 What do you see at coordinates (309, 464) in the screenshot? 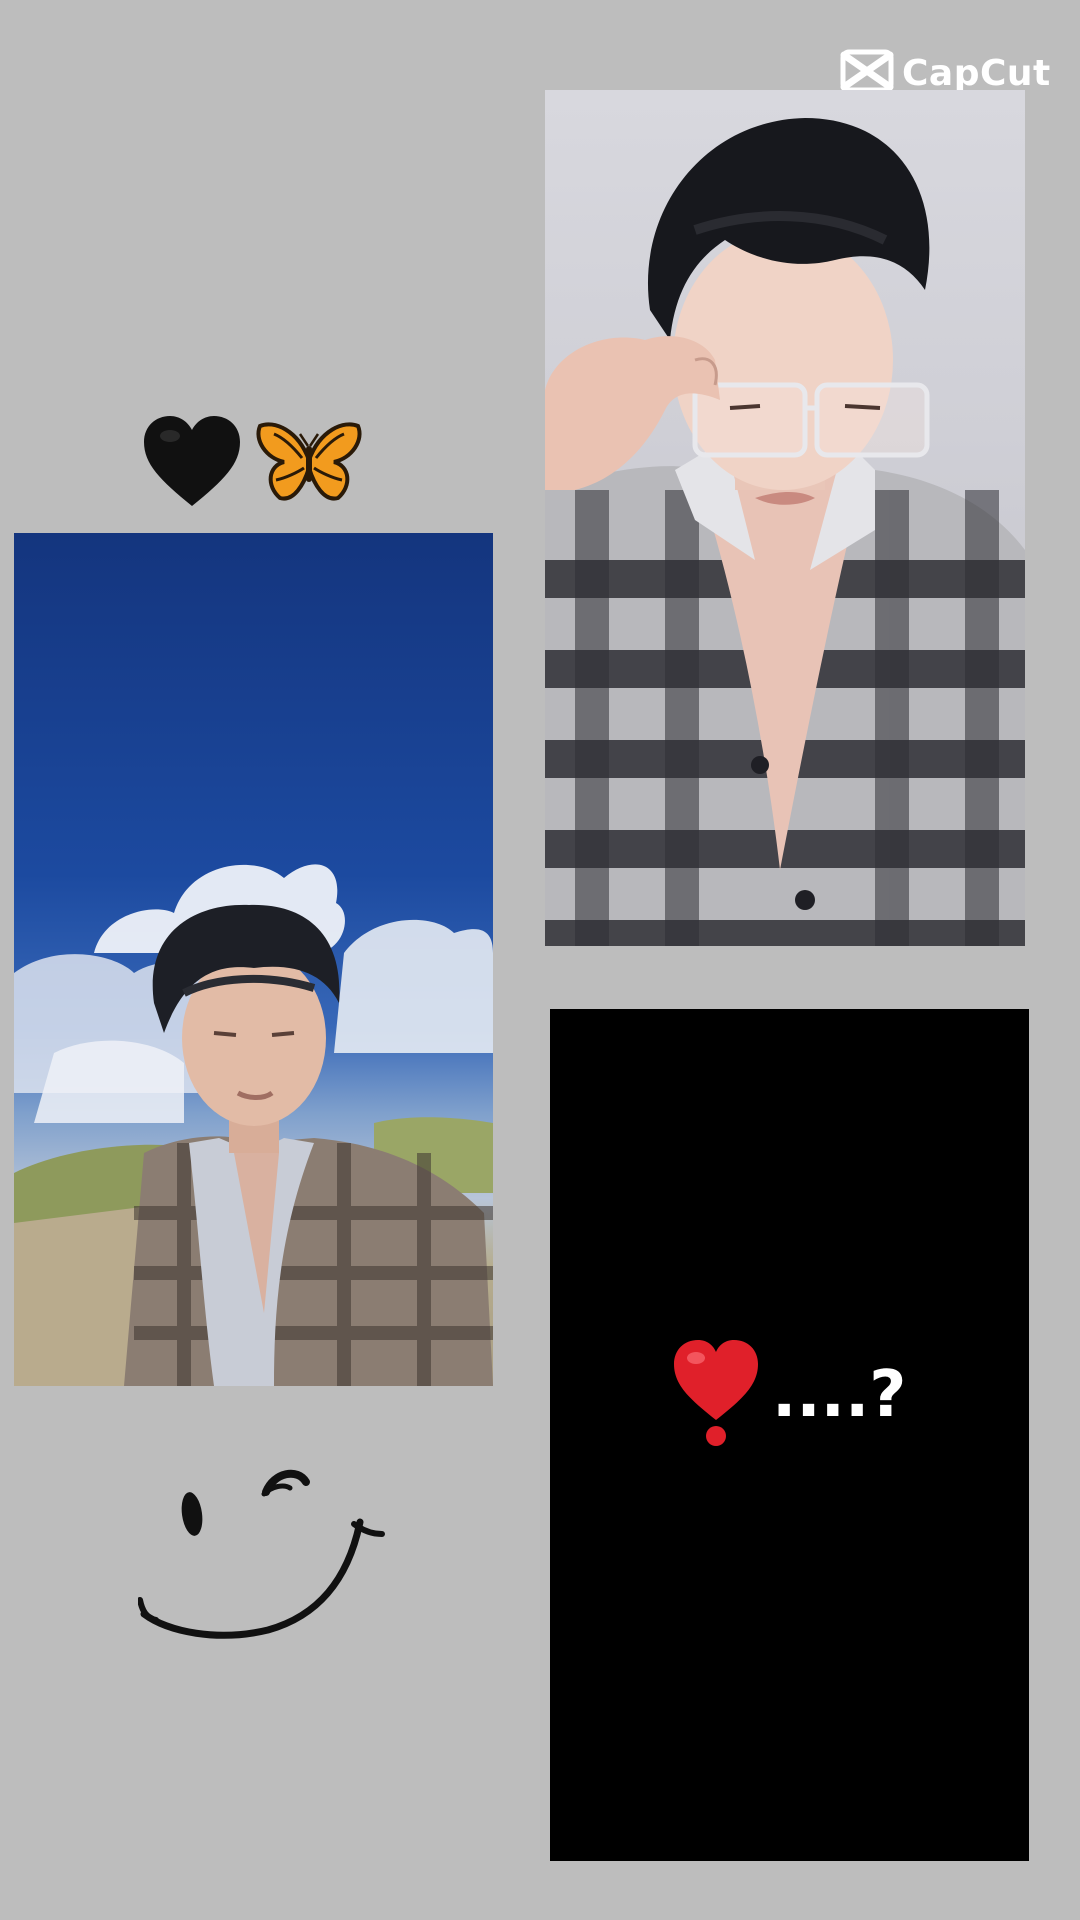
I see `butterfly-icon` at bounding box center [309, 464].